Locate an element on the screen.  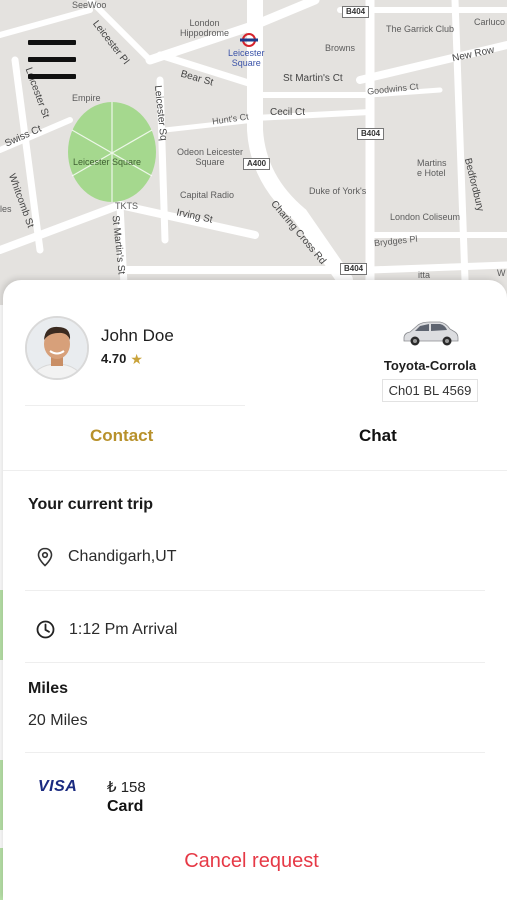
clock-icon is located at coordinates (45, 629).